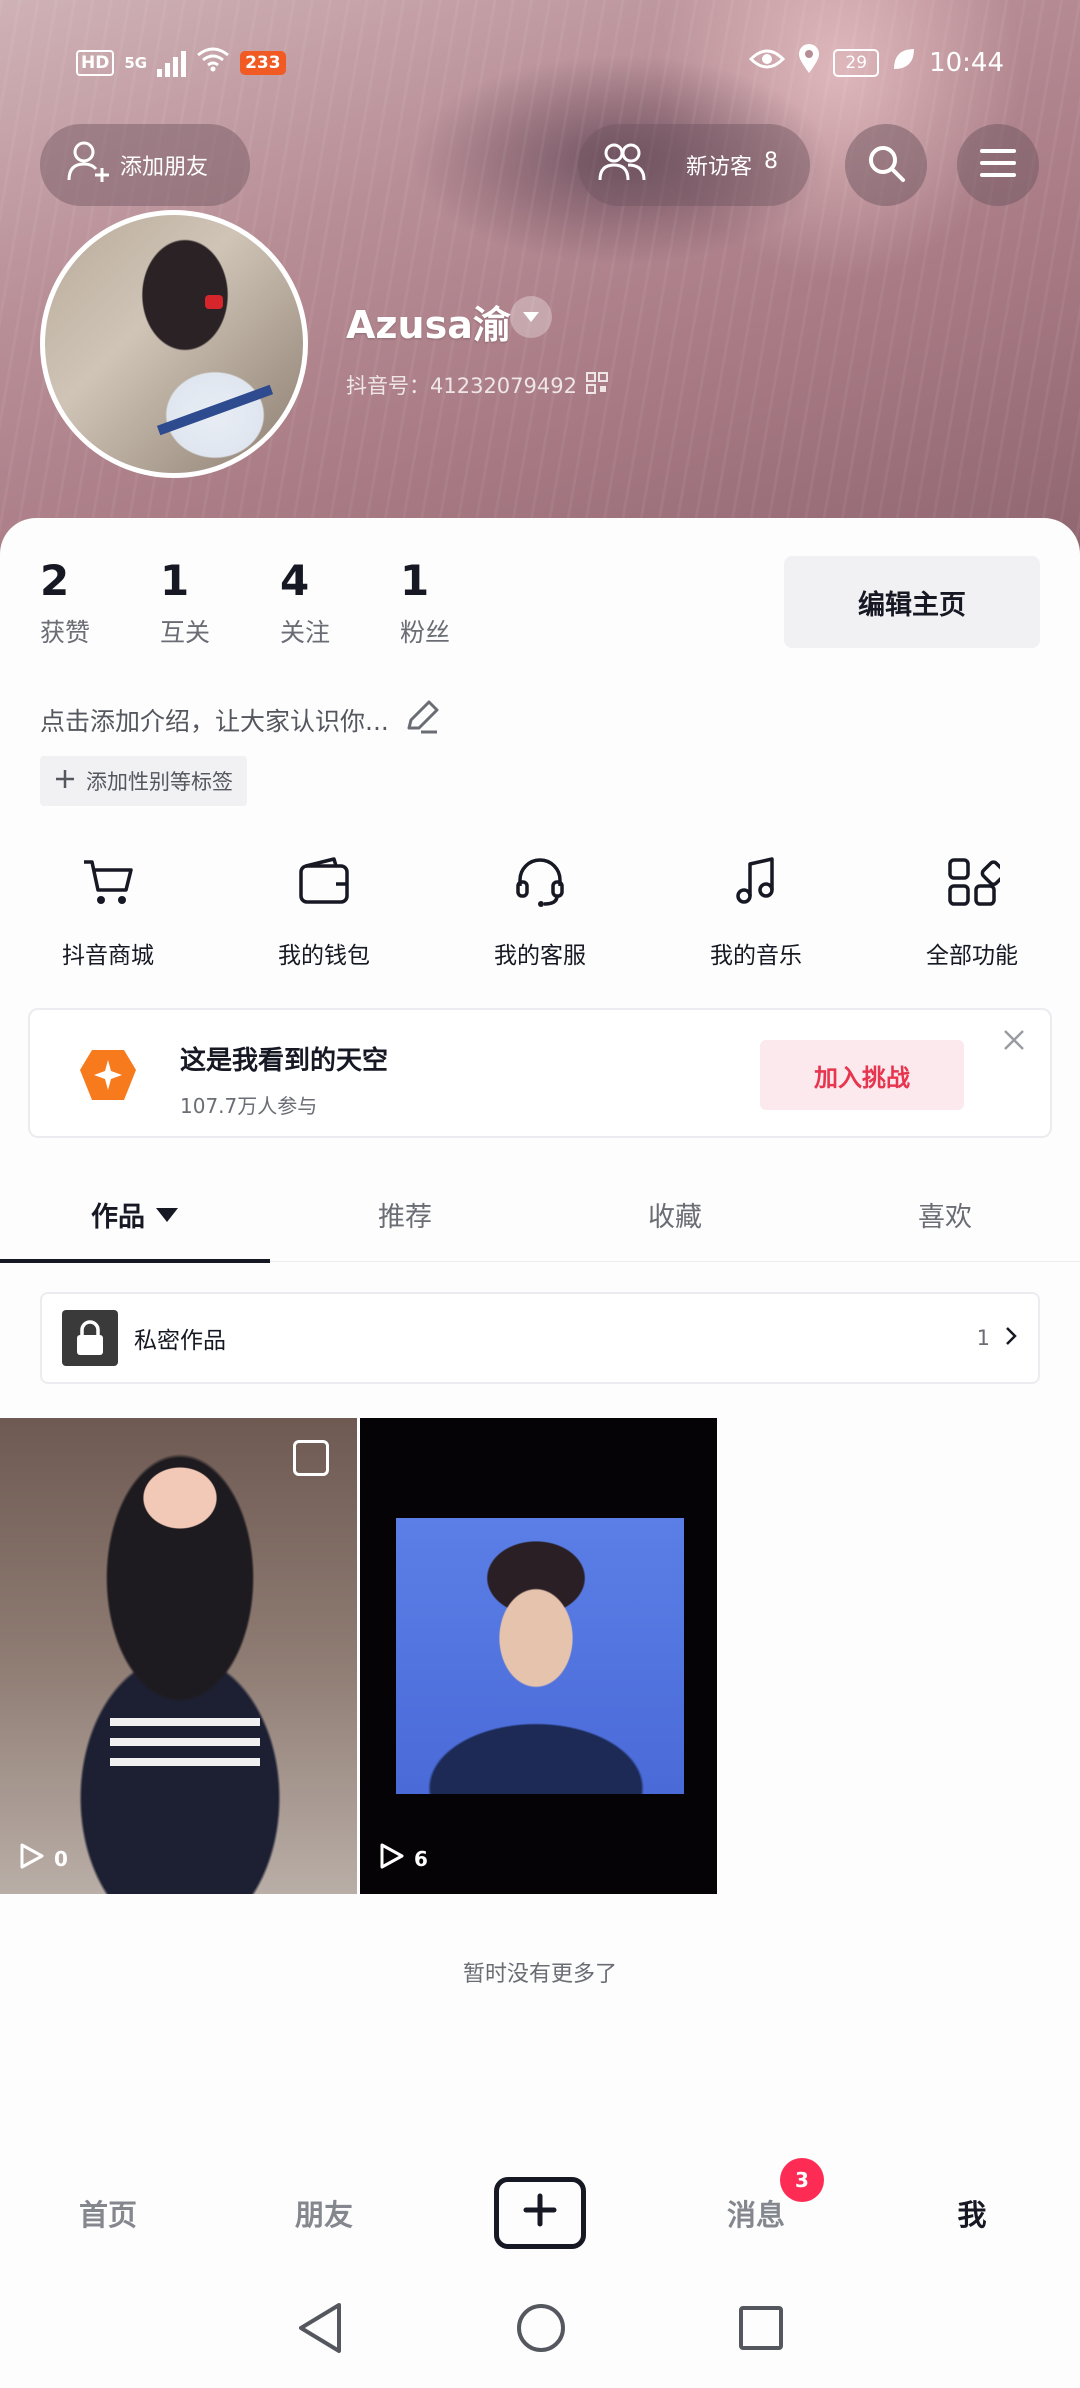  I want to click on nav-me: 我, so click(972, 2213).